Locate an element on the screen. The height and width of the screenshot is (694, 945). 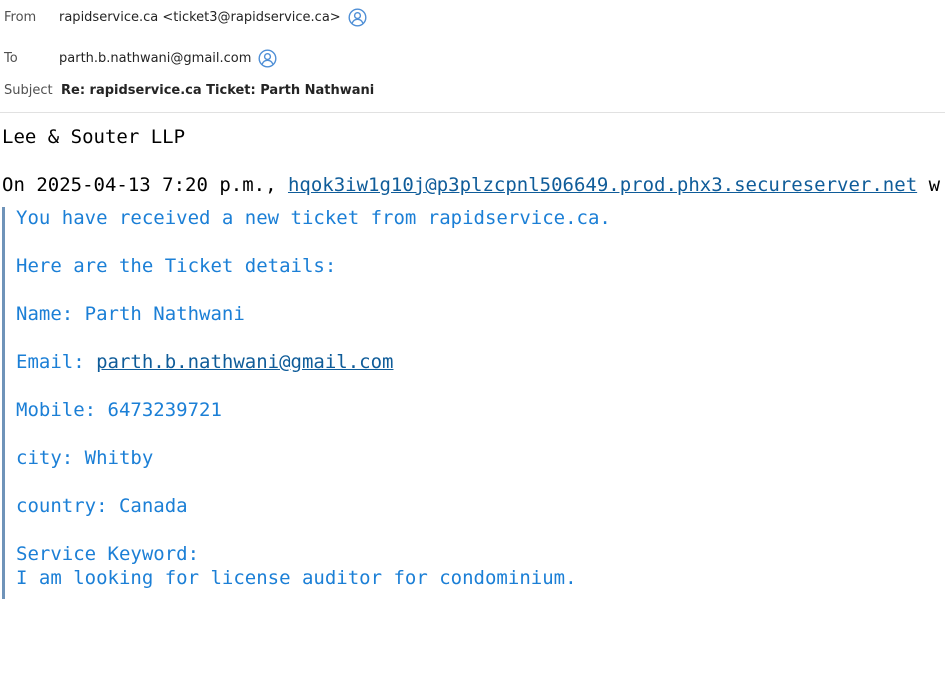
sender-signature: Lee & Souter LLP is located at coordinates (94, 137).